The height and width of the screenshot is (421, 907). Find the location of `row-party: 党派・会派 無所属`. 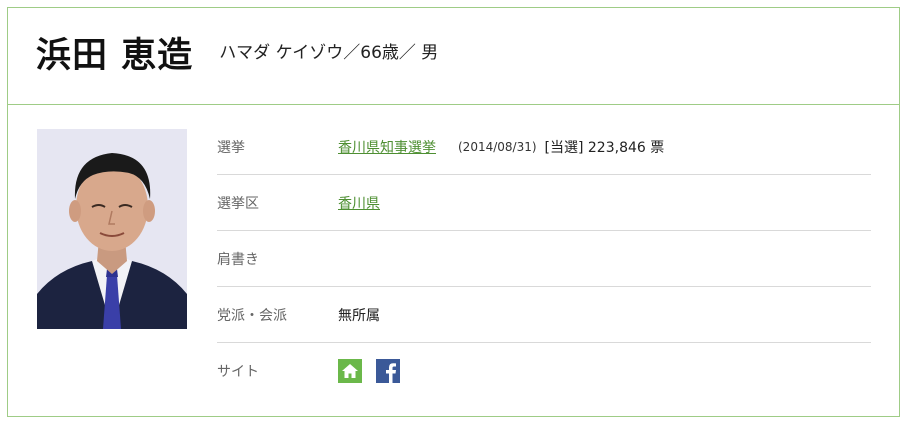

row-party: 党派・会派 無所属 is located at coordinates (544, 315).